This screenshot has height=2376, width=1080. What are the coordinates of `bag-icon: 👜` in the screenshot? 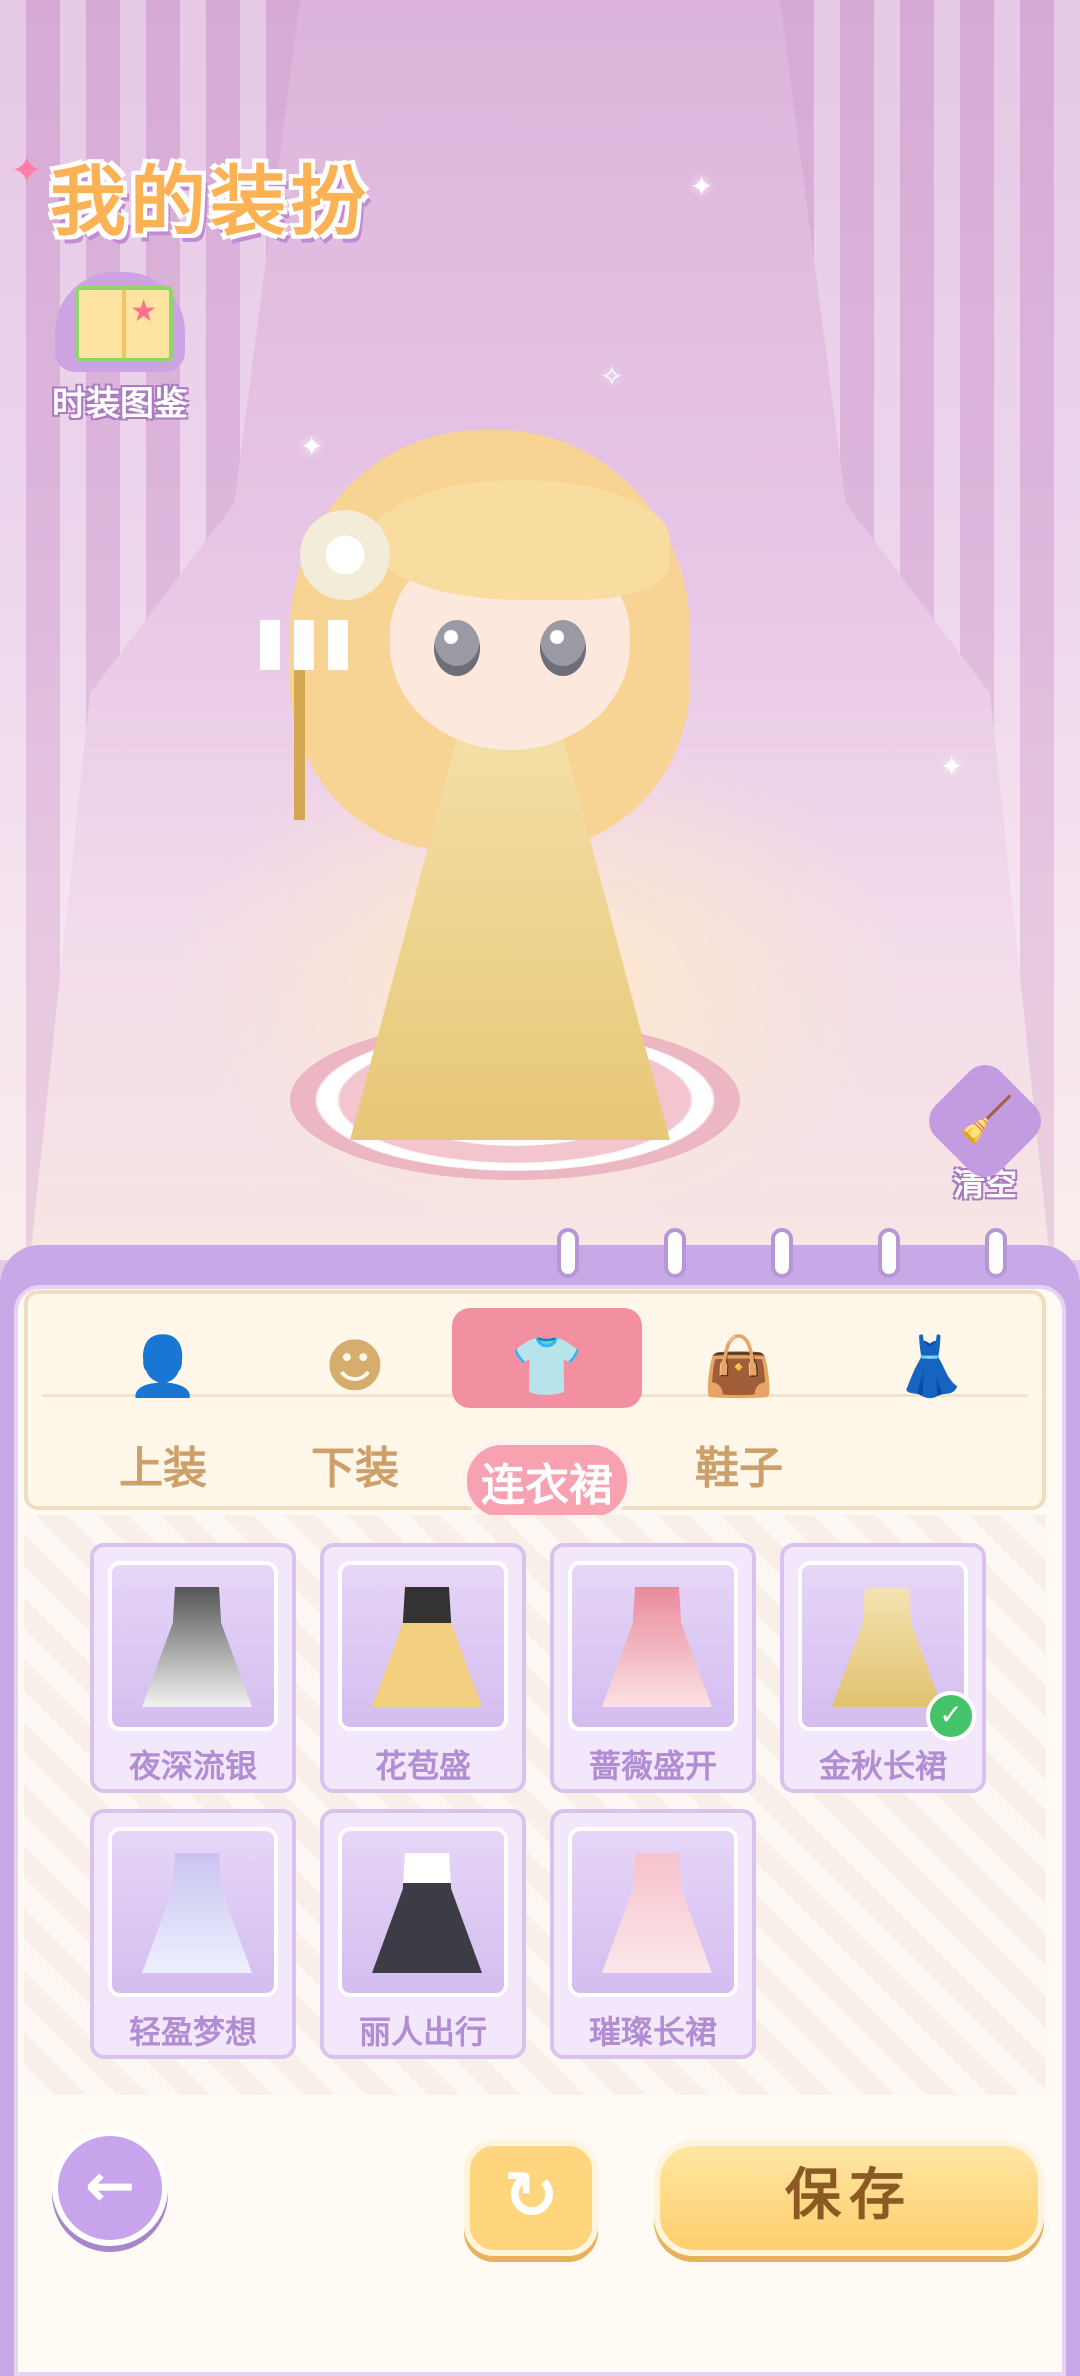 It's located at (739, 1366).